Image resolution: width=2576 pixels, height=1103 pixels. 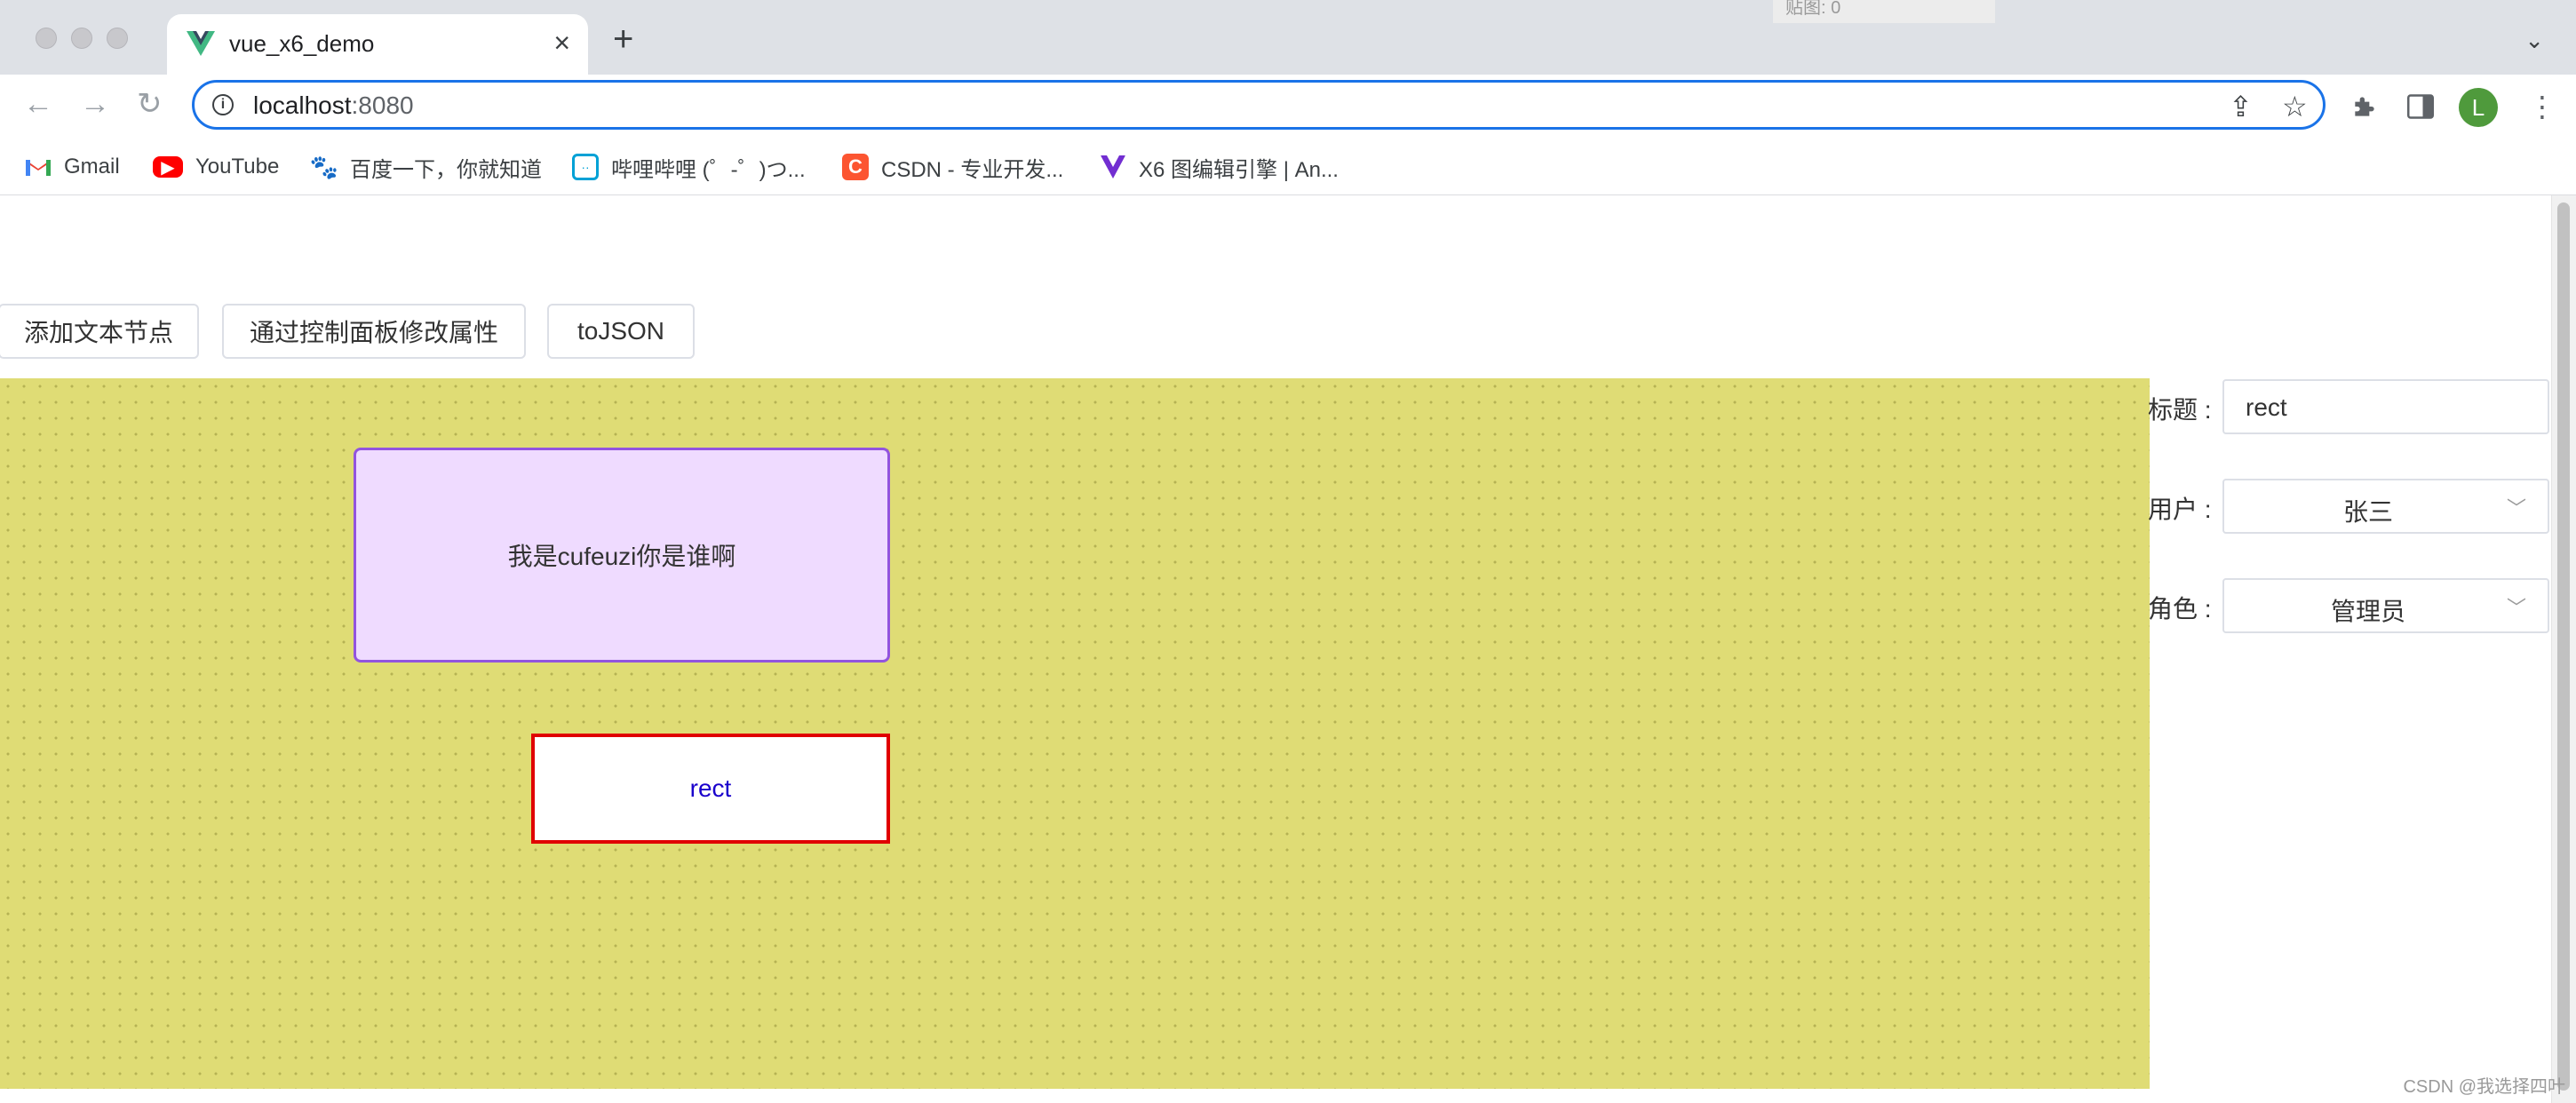 What do you see at coordinates (150, 104) in the screenshot?
I see `reload-icon: ↻` at bounding box center [150, 104].